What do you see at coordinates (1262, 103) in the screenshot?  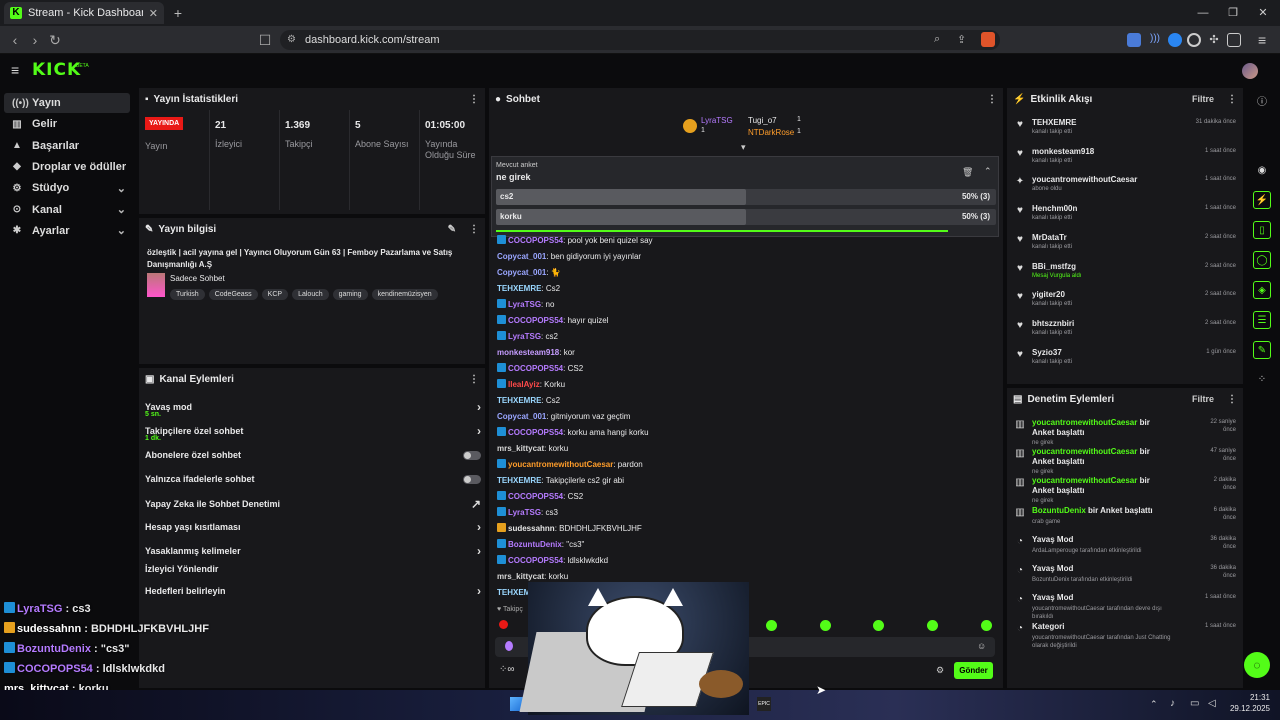 I see `info-rail-icon: ⓘ` at bounding box center [1262, 103].